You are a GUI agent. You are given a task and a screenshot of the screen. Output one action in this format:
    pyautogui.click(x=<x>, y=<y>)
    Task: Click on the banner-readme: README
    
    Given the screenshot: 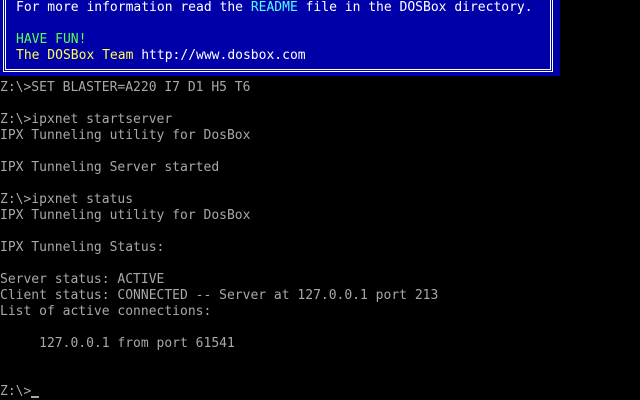 What is the action you would take?
    pyautogui.click(x=274, y=7)
    